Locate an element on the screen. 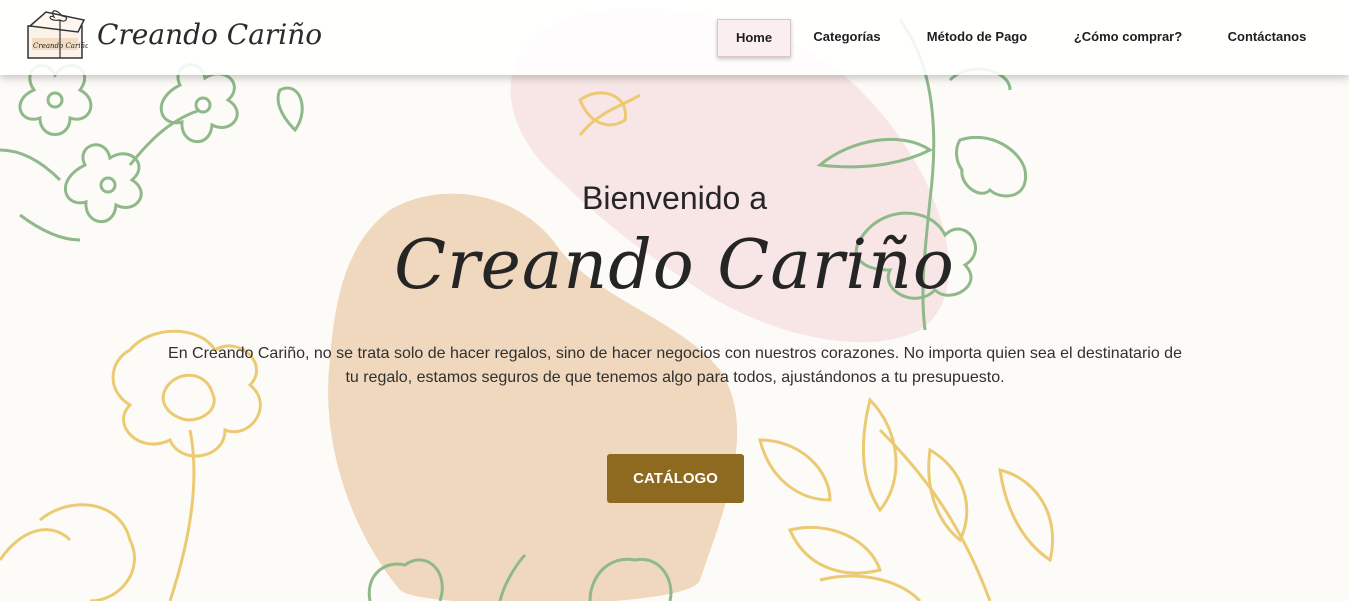 This screenshot has height=601, width=1349. nav-como-comprar: ¿Cómo comprar? is located at coordinates (1128, 37).